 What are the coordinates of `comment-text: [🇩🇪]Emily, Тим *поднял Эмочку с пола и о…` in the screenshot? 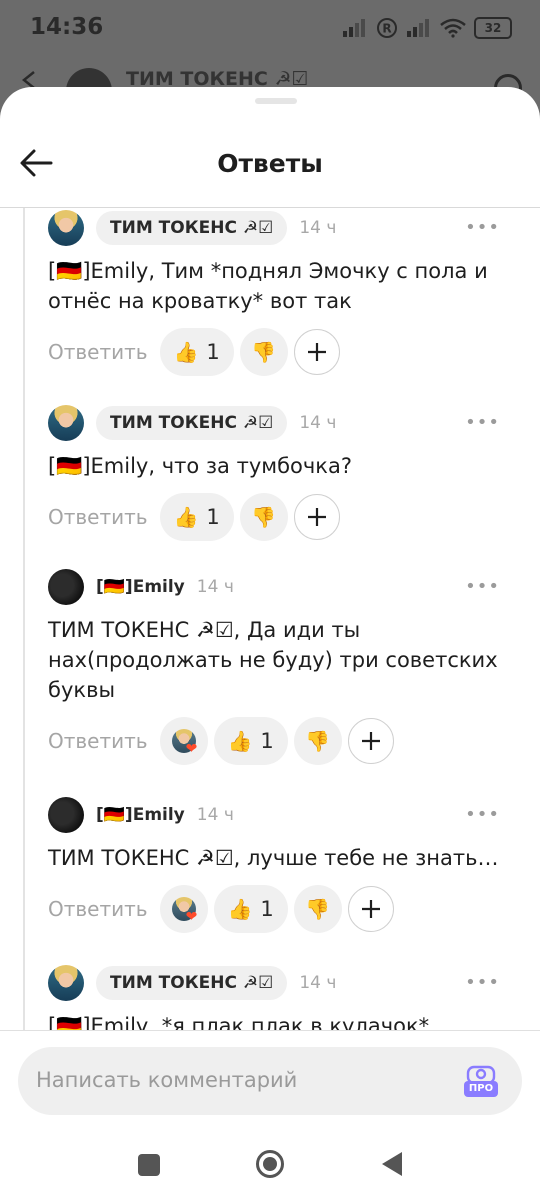 It's located at (268, 286).